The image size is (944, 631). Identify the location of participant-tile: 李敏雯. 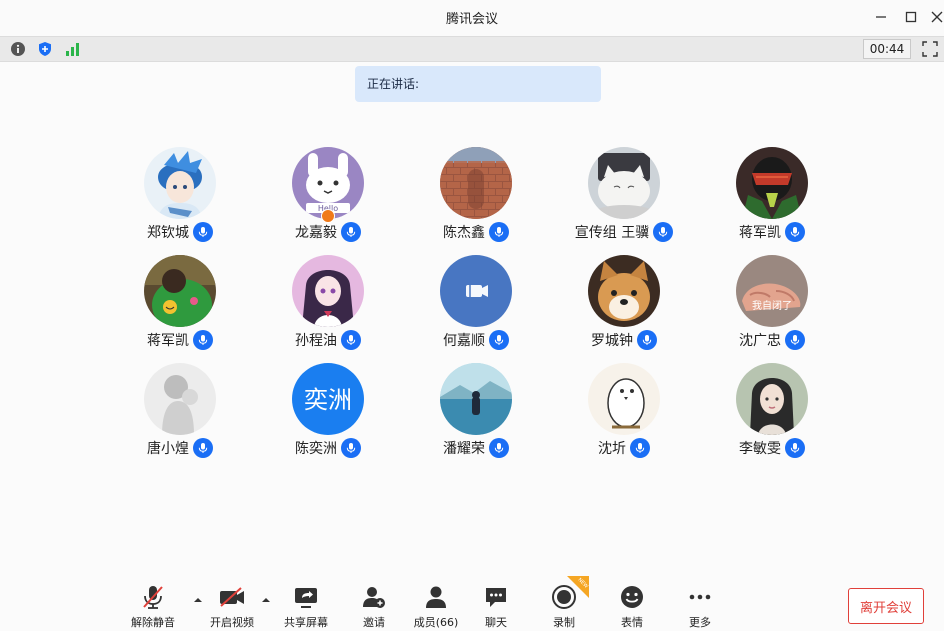
(772, 413).